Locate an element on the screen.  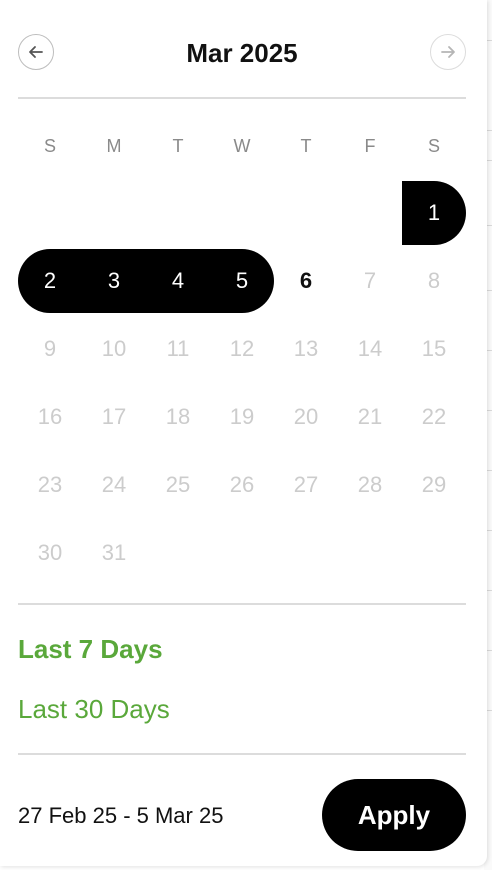
day-cell-20: 20 is located at coordinates (306, 416).